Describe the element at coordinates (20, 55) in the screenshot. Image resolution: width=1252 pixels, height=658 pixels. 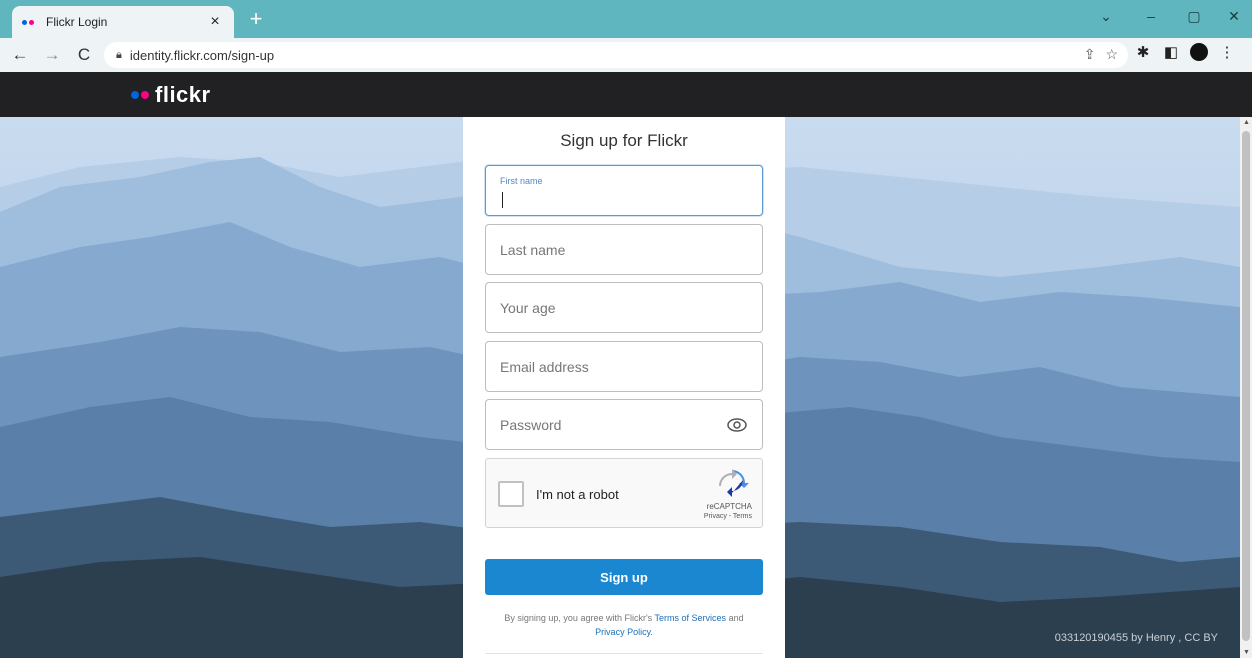
I see `back-icon: ←` at that location.